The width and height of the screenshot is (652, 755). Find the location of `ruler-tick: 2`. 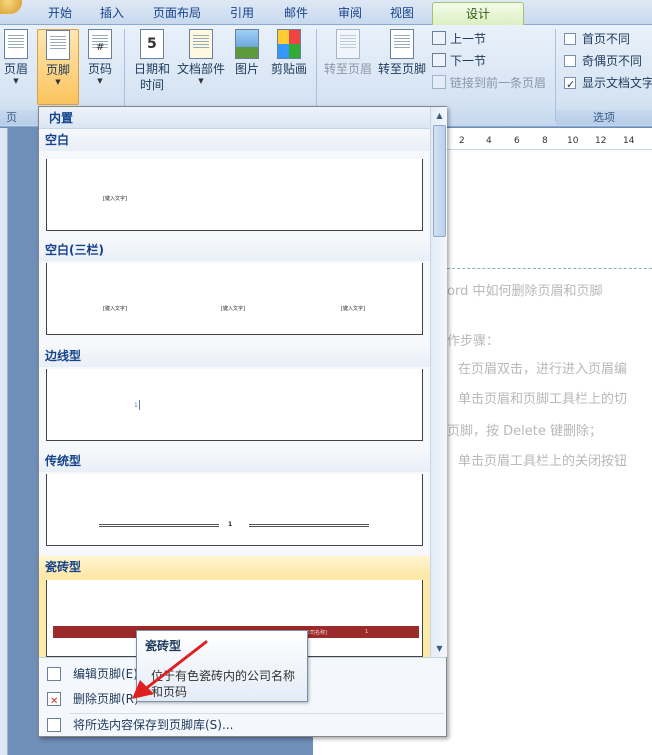

ruler-tick: 2 is located at coordinates (462, 141).